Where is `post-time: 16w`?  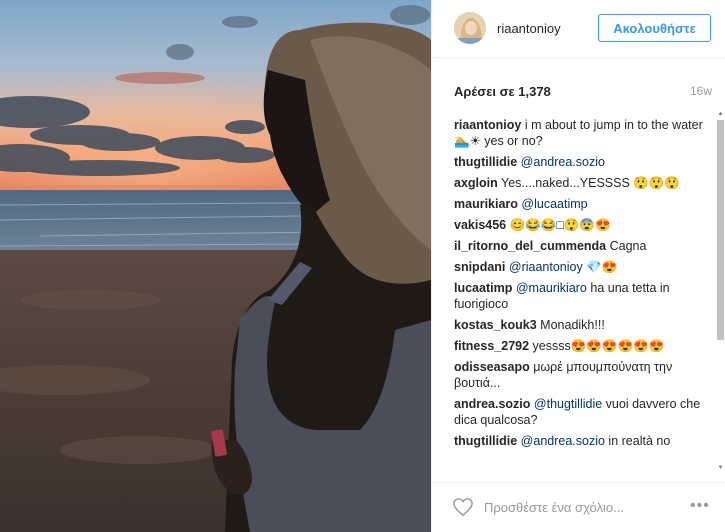 post-time: 16w is located at coordinates (701, 91).